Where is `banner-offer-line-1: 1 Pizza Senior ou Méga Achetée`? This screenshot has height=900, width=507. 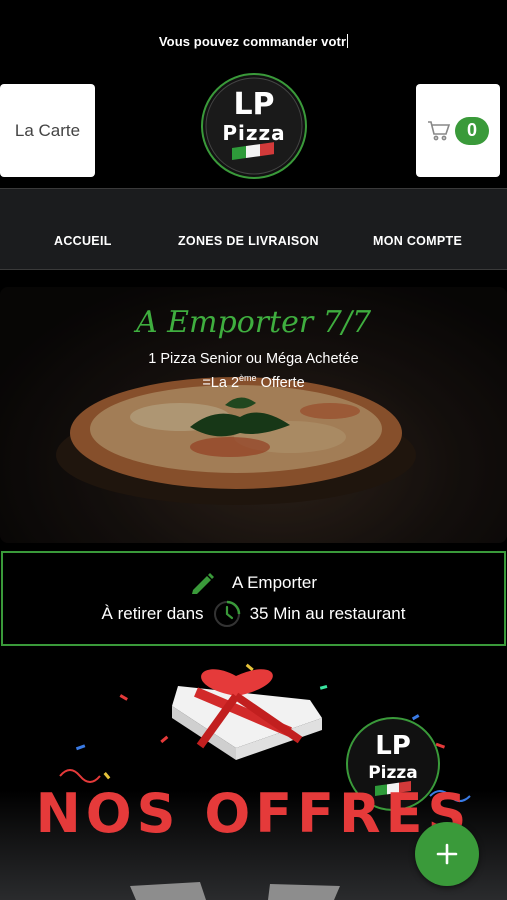
banner-offer-line-1: 1 Pizza Senior ou Méga Achetée is located at coordinates (253, 359).